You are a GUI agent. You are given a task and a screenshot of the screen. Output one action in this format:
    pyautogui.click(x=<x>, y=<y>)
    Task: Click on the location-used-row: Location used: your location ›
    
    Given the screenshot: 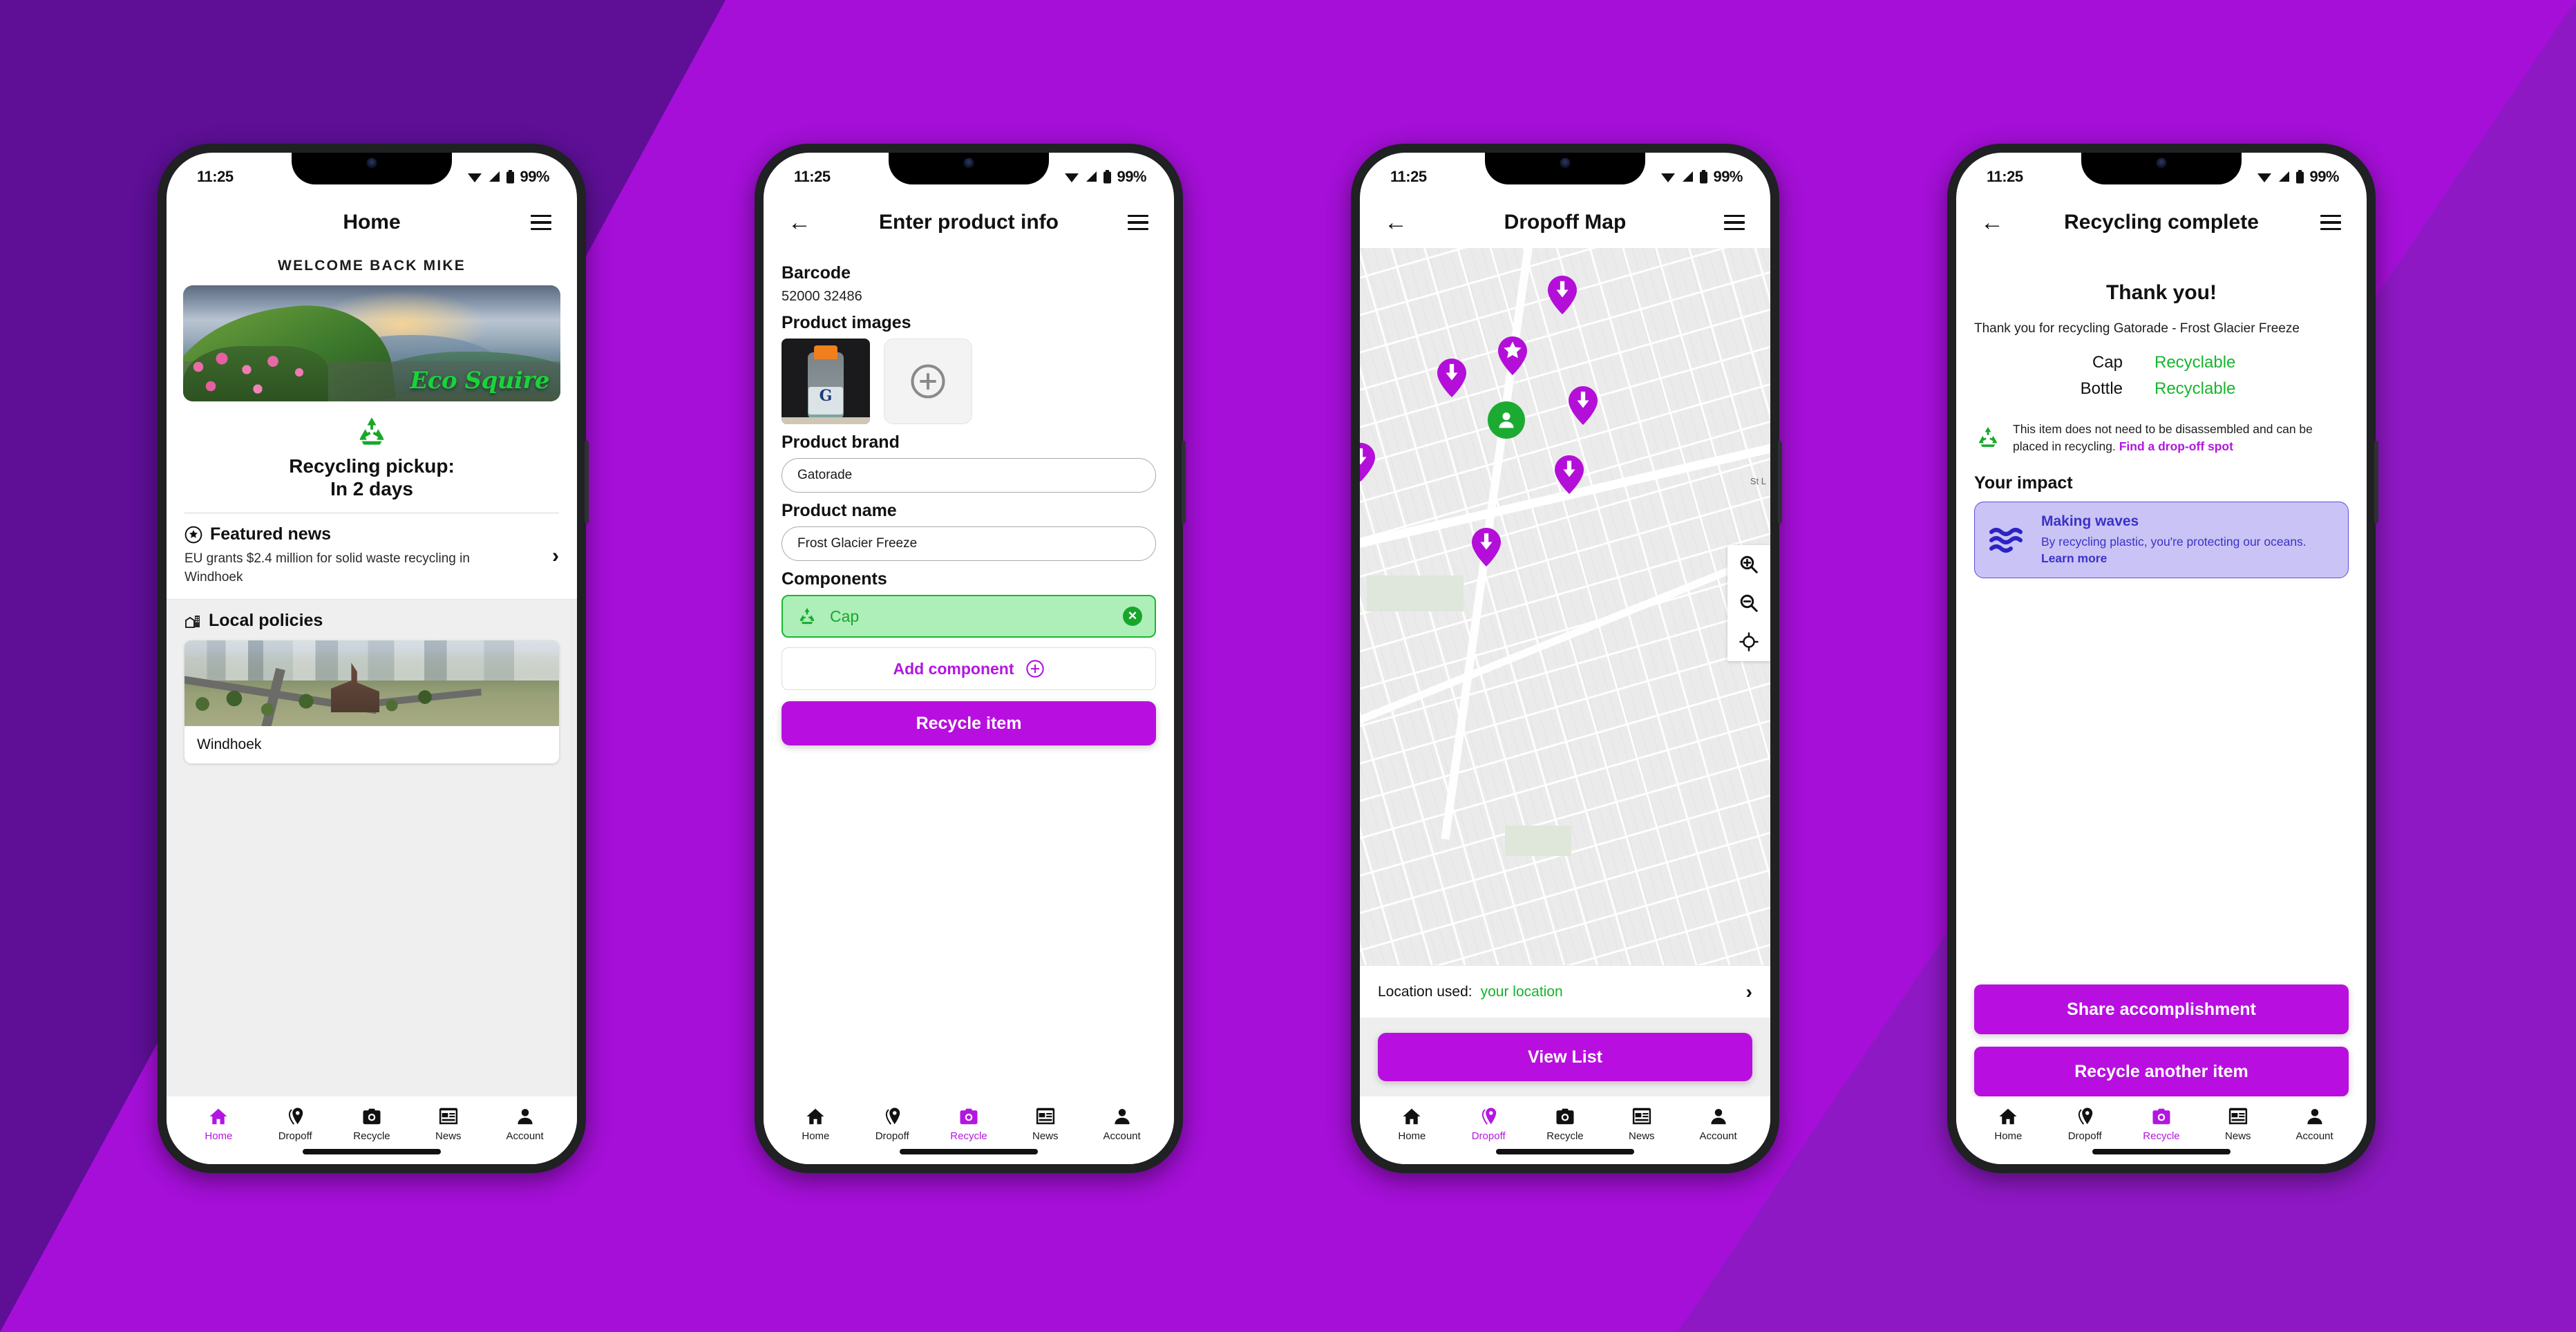 What is the action you would take?
    pyautogui.click(x=1565, y=991)
    